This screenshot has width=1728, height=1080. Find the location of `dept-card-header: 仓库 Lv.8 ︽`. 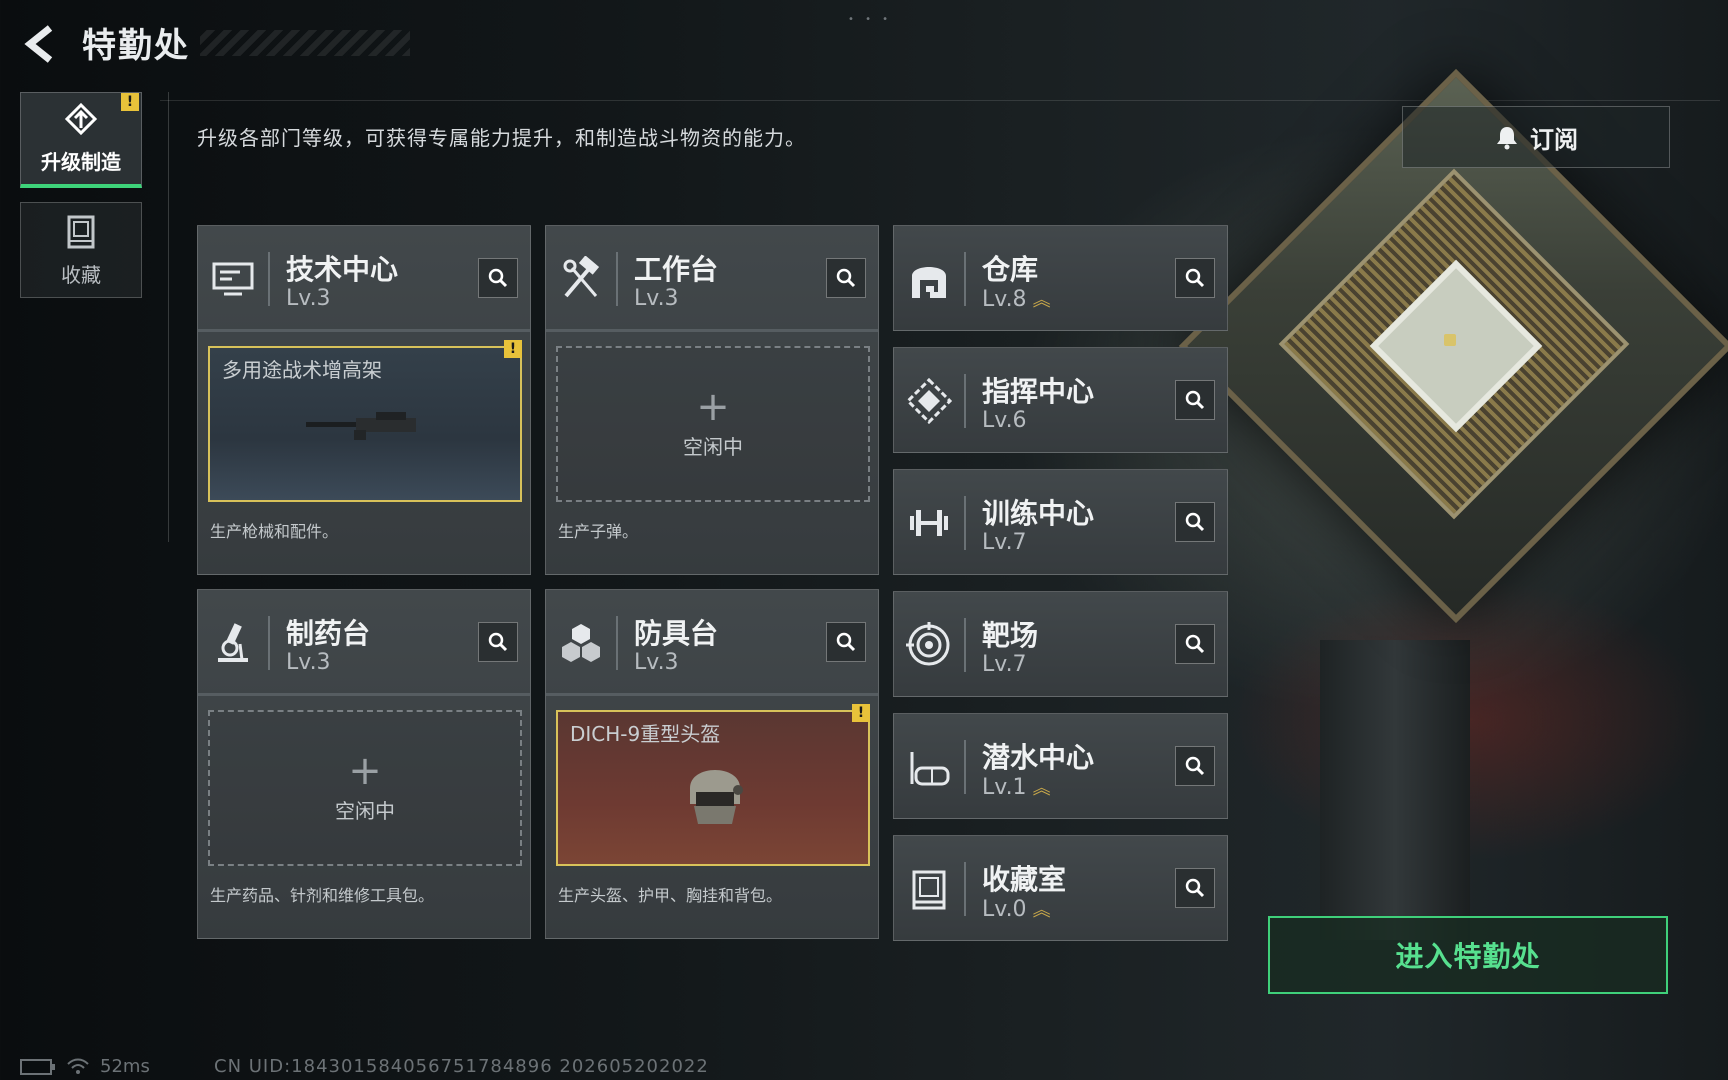

dept-card-header: 仓库 Lv.8 ︽ is located at coordinates (1060, 279).